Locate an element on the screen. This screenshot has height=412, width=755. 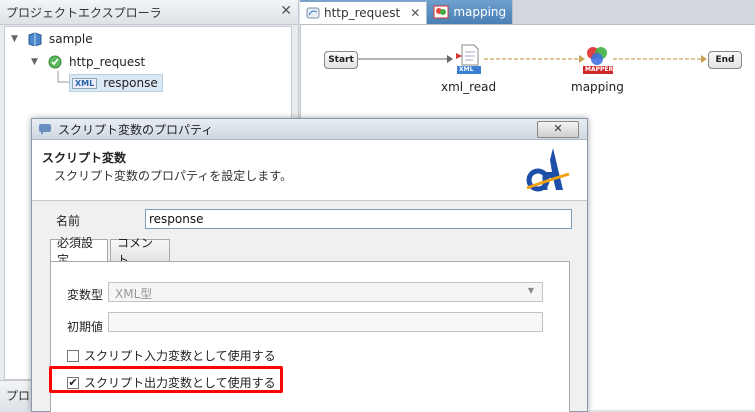
dialog-close-button: ✕ is located at coordinates (558, 129).